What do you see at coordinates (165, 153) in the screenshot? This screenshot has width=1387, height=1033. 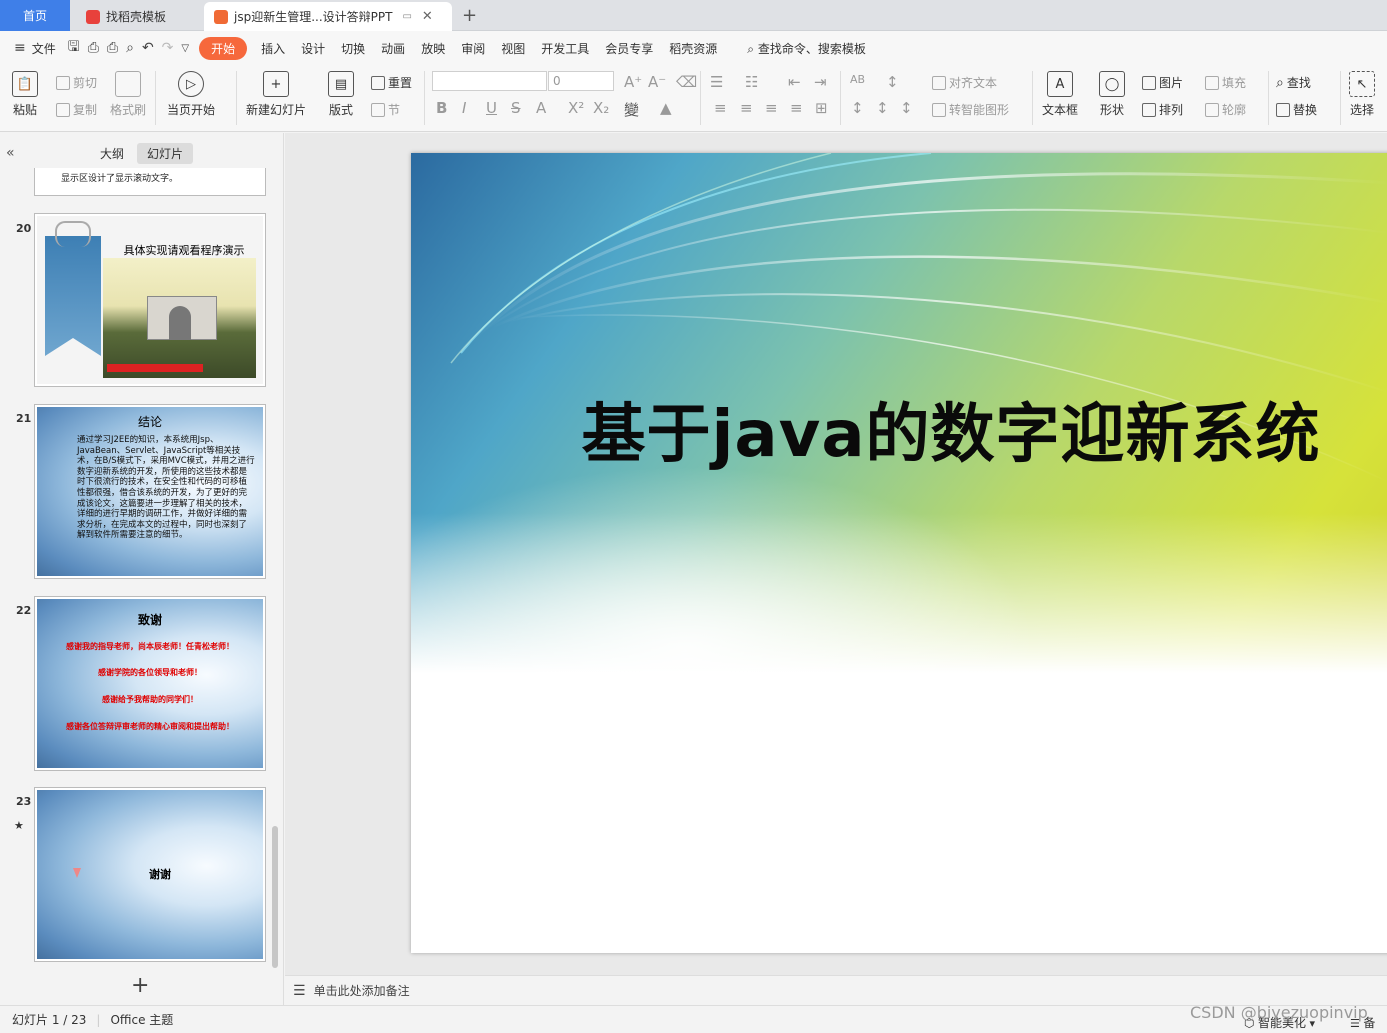 I see `tab-slides: 幻灯片` at bounding box center [165, 153].